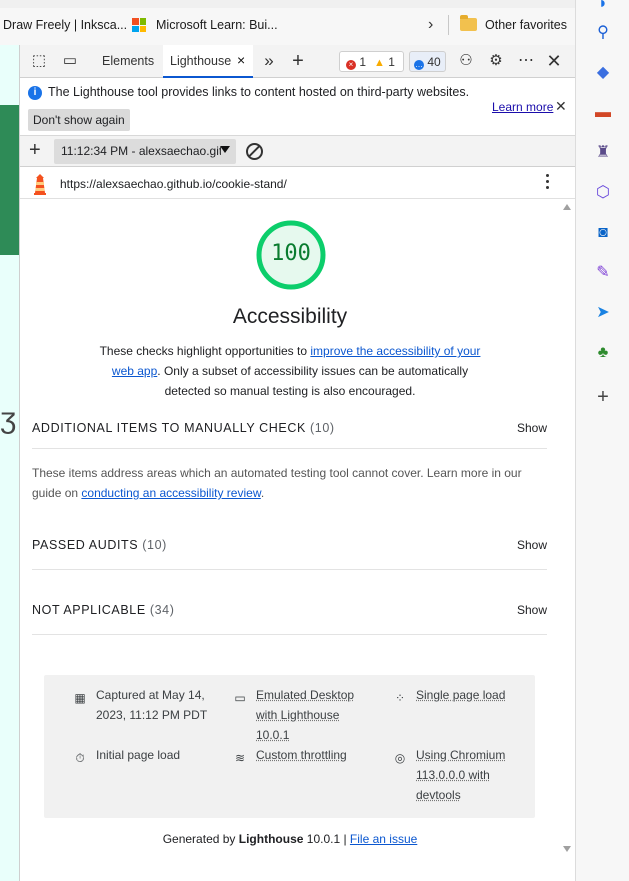  Describe the element at coordinates (80, 758) in the screenshot. I see `timer-icon: ⏱` at that location.